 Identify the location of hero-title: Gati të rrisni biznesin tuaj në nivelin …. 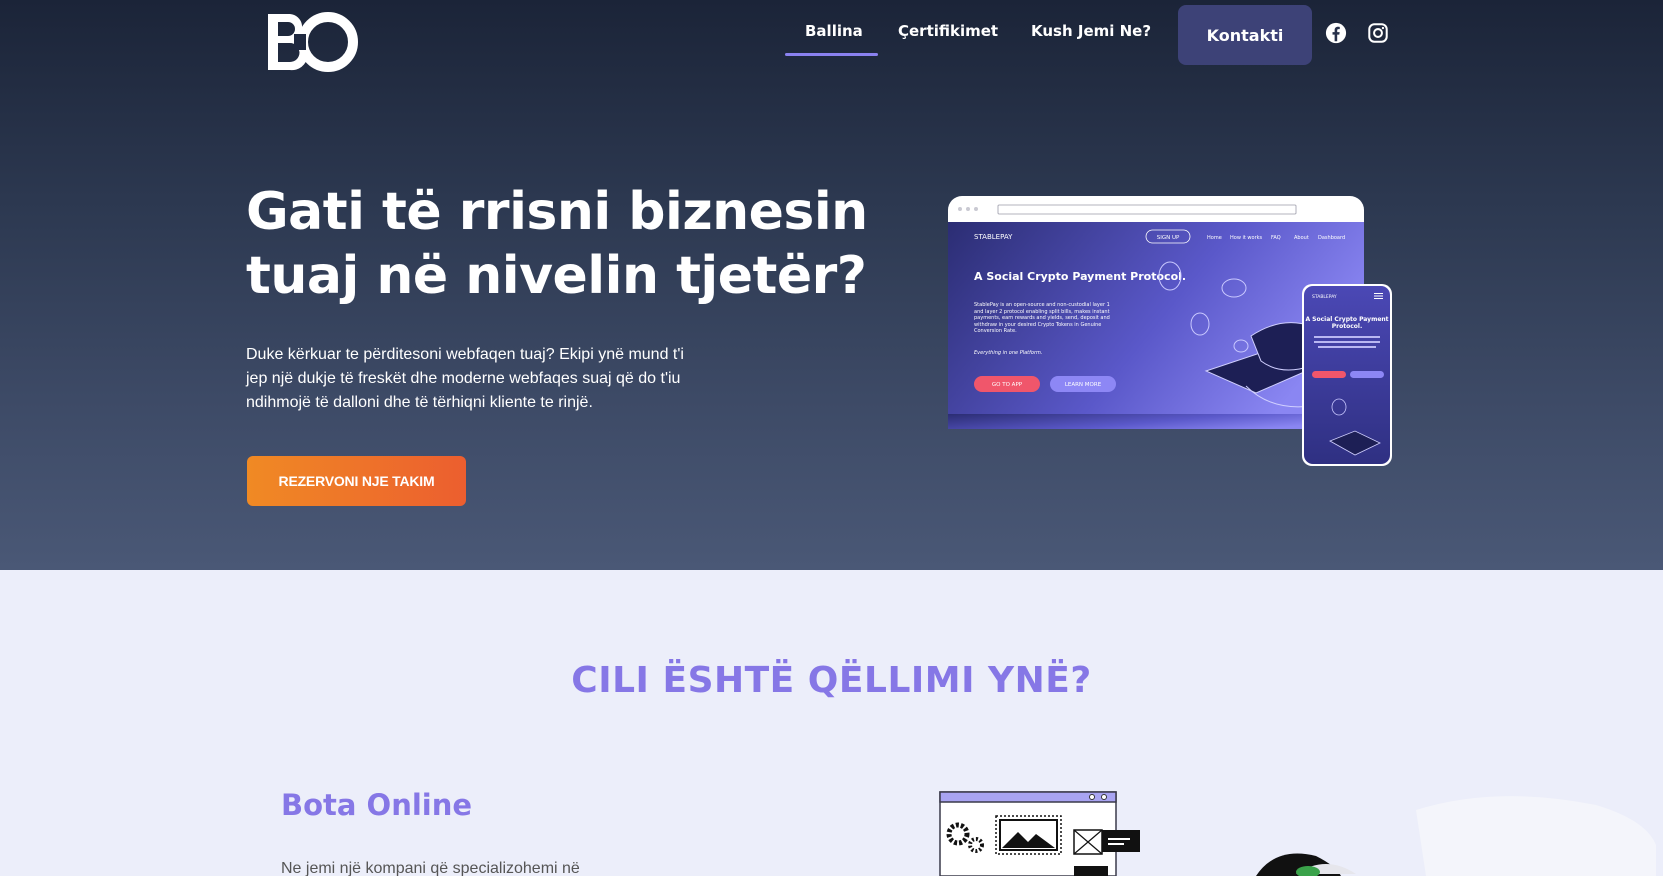
(557, 244).